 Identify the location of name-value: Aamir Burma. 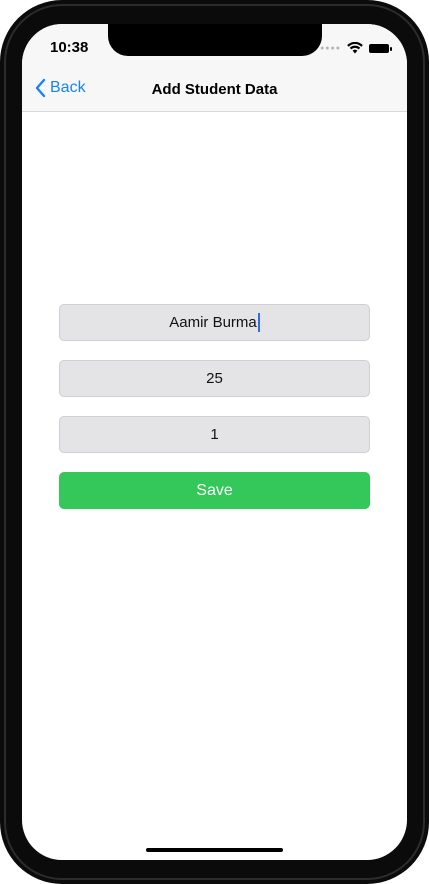
(213, 322).